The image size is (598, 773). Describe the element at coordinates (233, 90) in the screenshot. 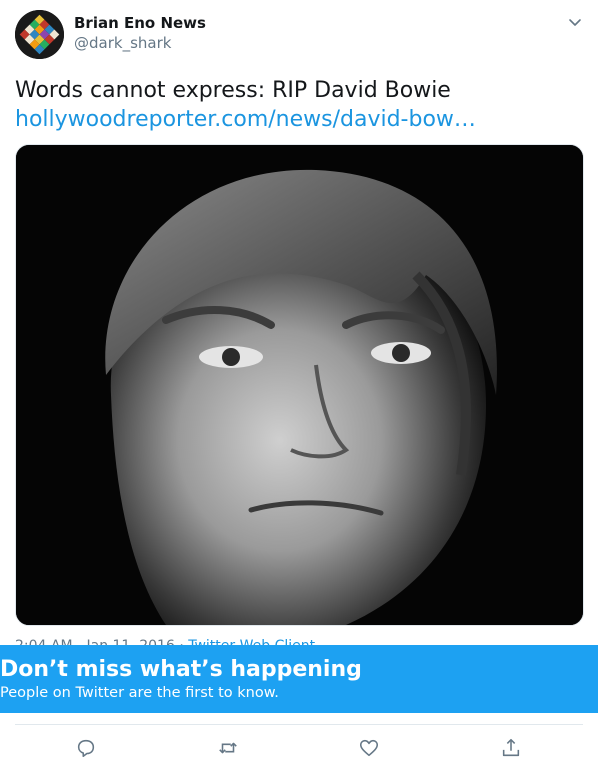

I see `tweet-text: Words cannot express: RIP David Bowie` at that location.